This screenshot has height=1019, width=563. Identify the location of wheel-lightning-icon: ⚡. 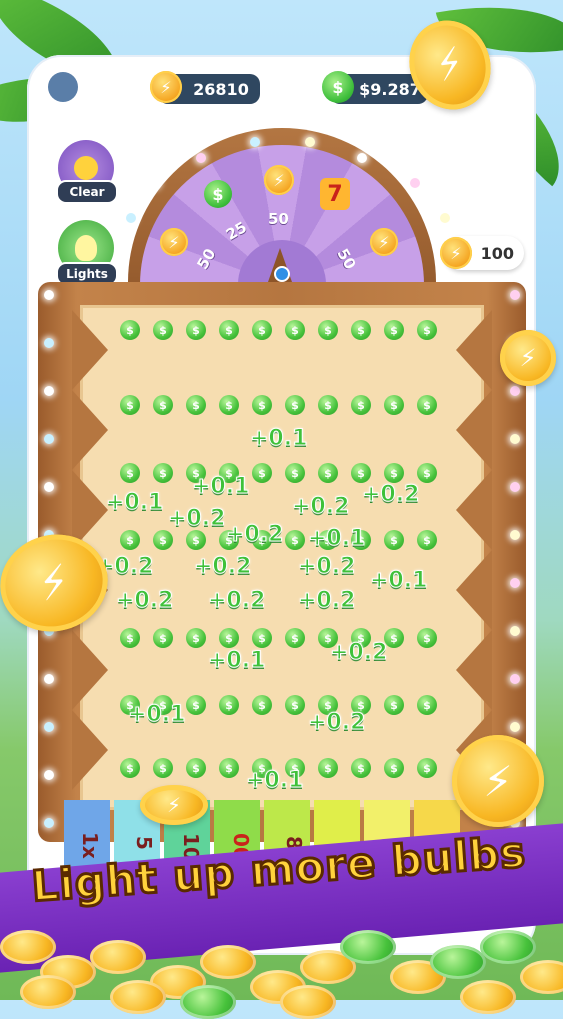
(279, 180).